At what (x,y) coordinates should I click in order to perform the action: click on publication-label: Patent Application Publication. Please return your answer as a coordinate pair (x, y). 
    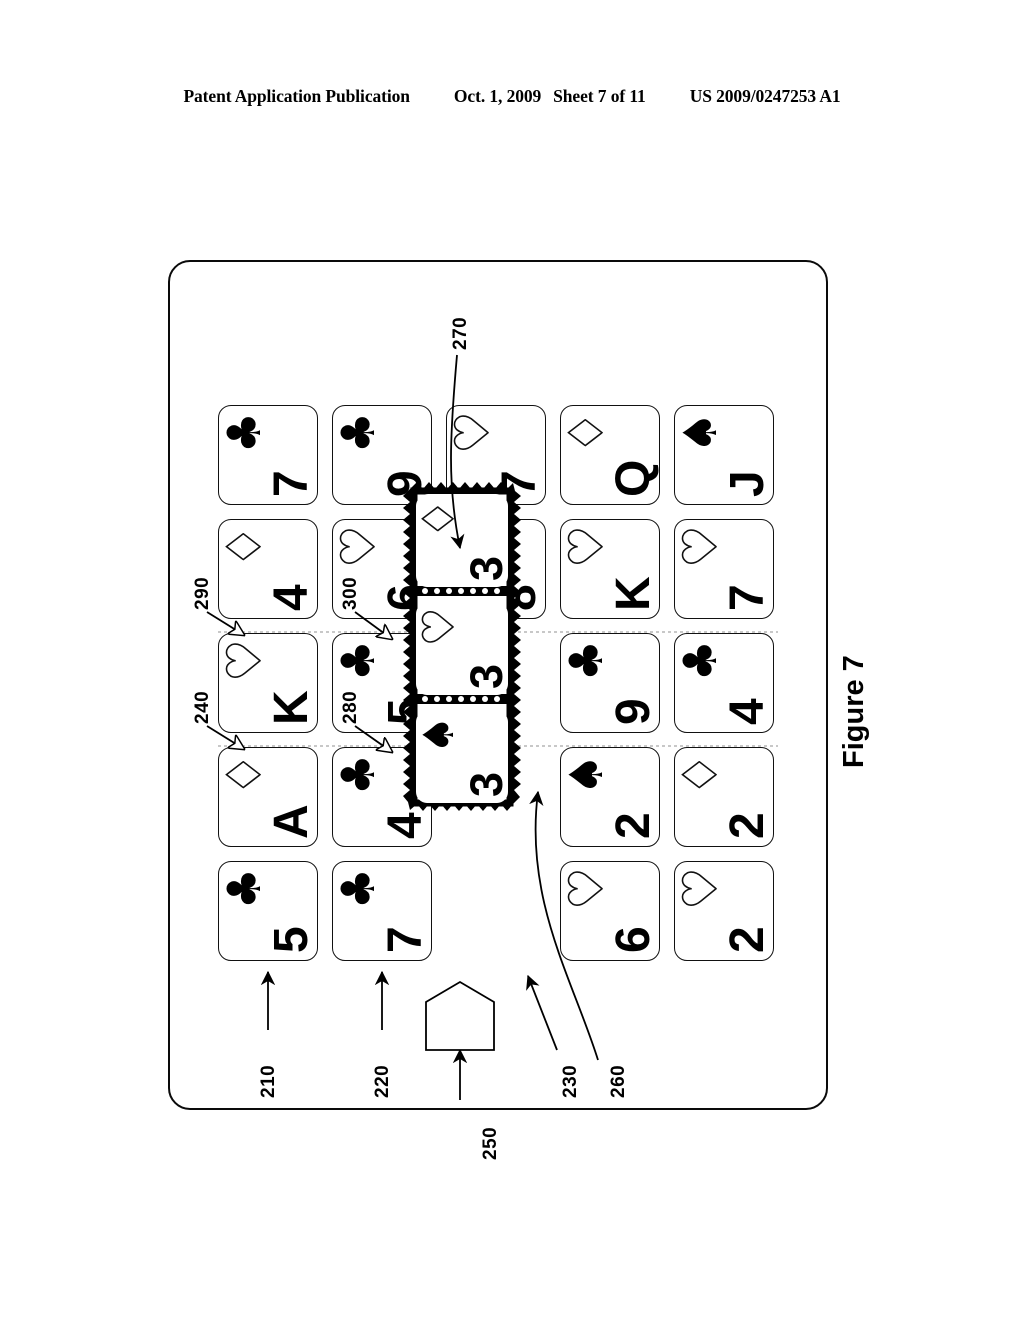
    Looking at the image, I should click on (296, 96).